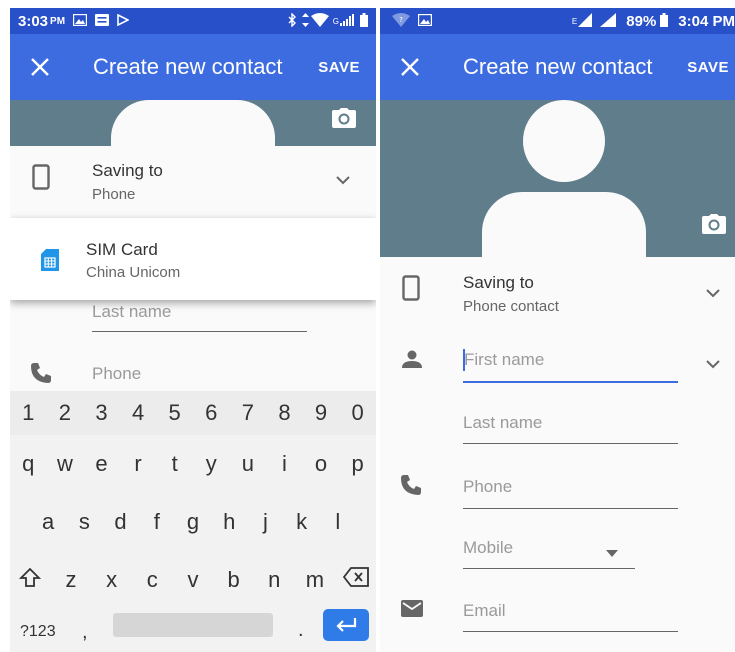  Describe the element at coordinates (85, 632) in the screenshot. I see `comma-key: ,` at that location.